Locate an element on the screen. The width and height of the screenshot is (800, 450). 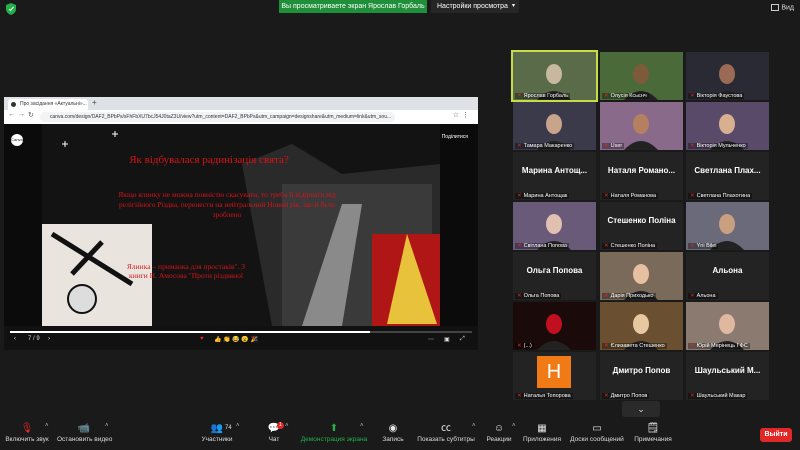
reactions-button: ☺ Реакции ˄ is located at coordinates (500, 432).